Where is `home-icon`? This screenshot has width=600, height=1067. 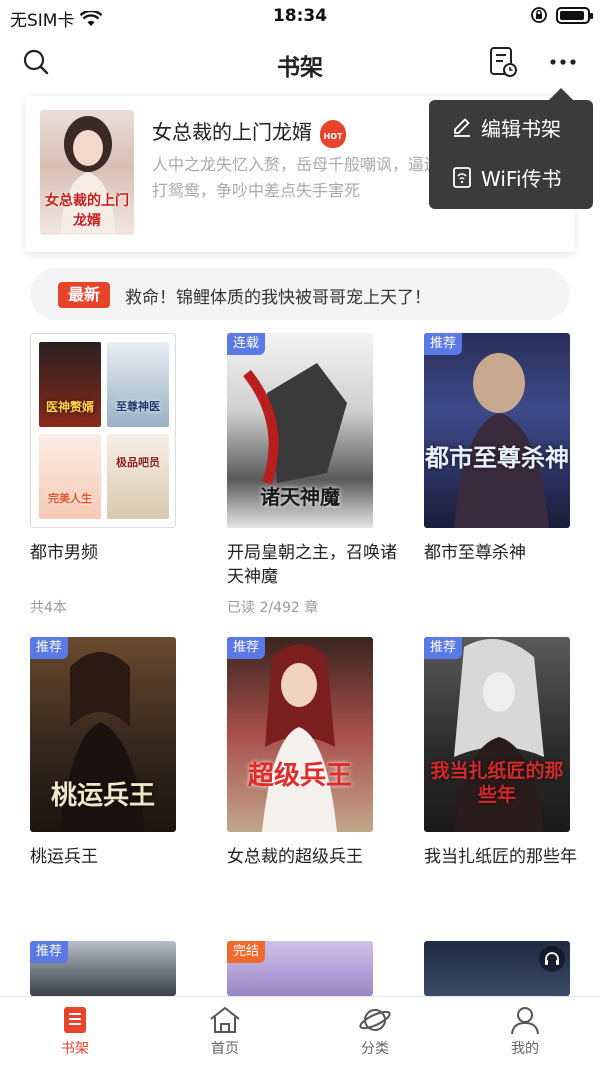 home-icon is located at coordinates (225, 1020).